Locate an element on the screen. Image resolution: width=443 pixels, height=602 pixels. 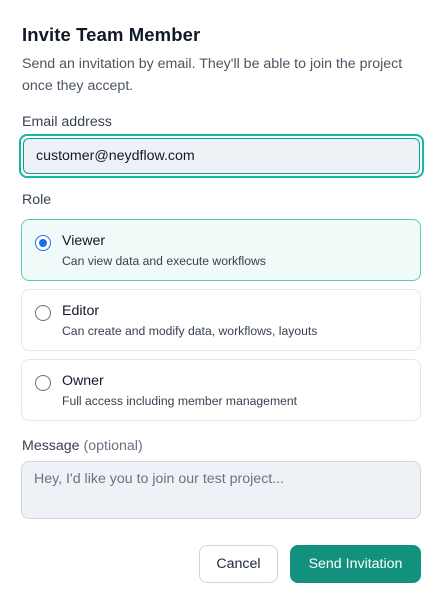
role-option-description: Full access including member management is located at coordinates (180, 401).